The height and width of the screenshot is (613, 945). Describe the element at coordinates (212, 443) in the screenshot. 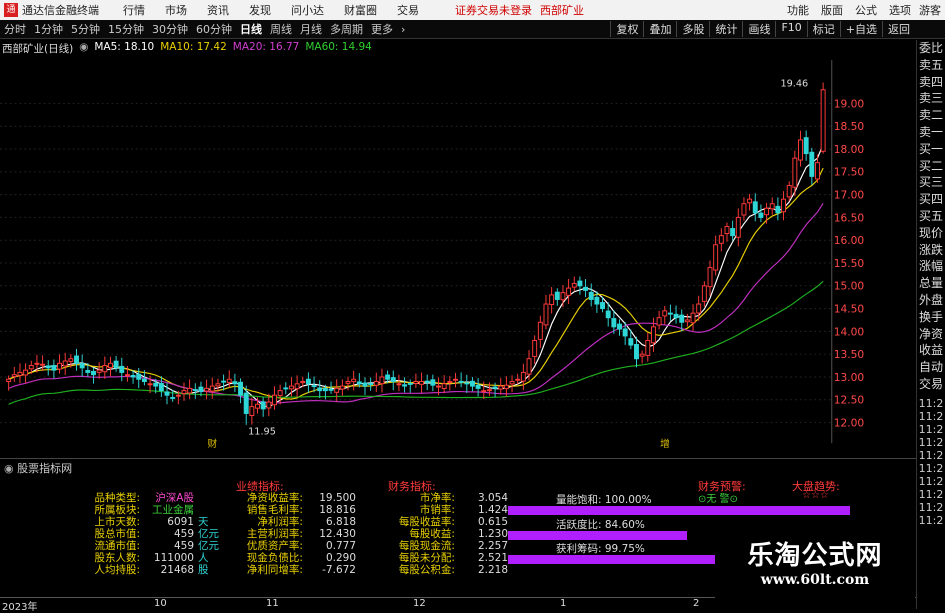

I see `marker-finance: 财` at that location.